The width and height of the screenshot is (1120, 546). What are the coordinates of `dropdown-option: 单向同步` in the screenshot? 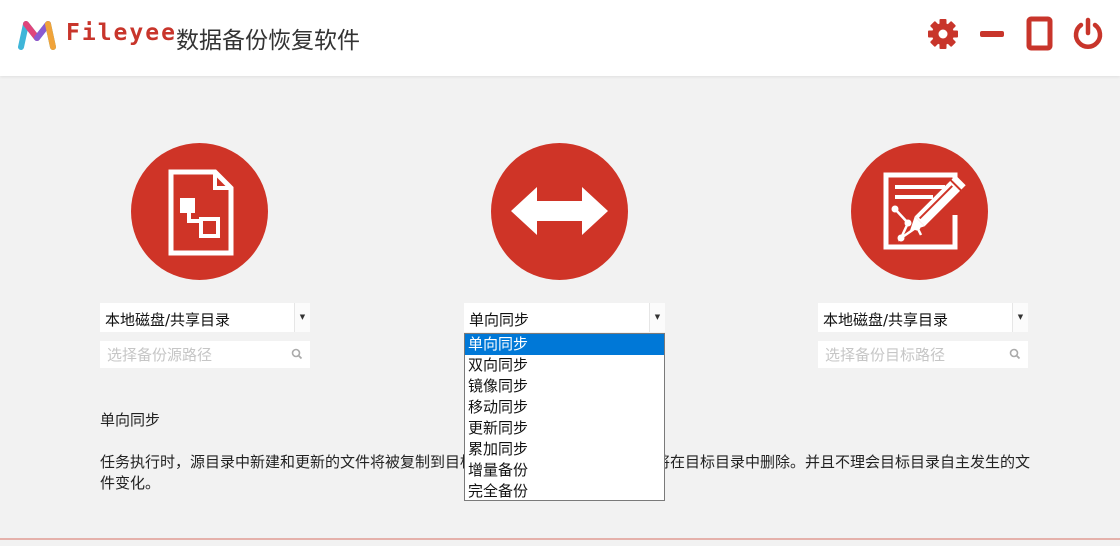 It's located at (564, 344).